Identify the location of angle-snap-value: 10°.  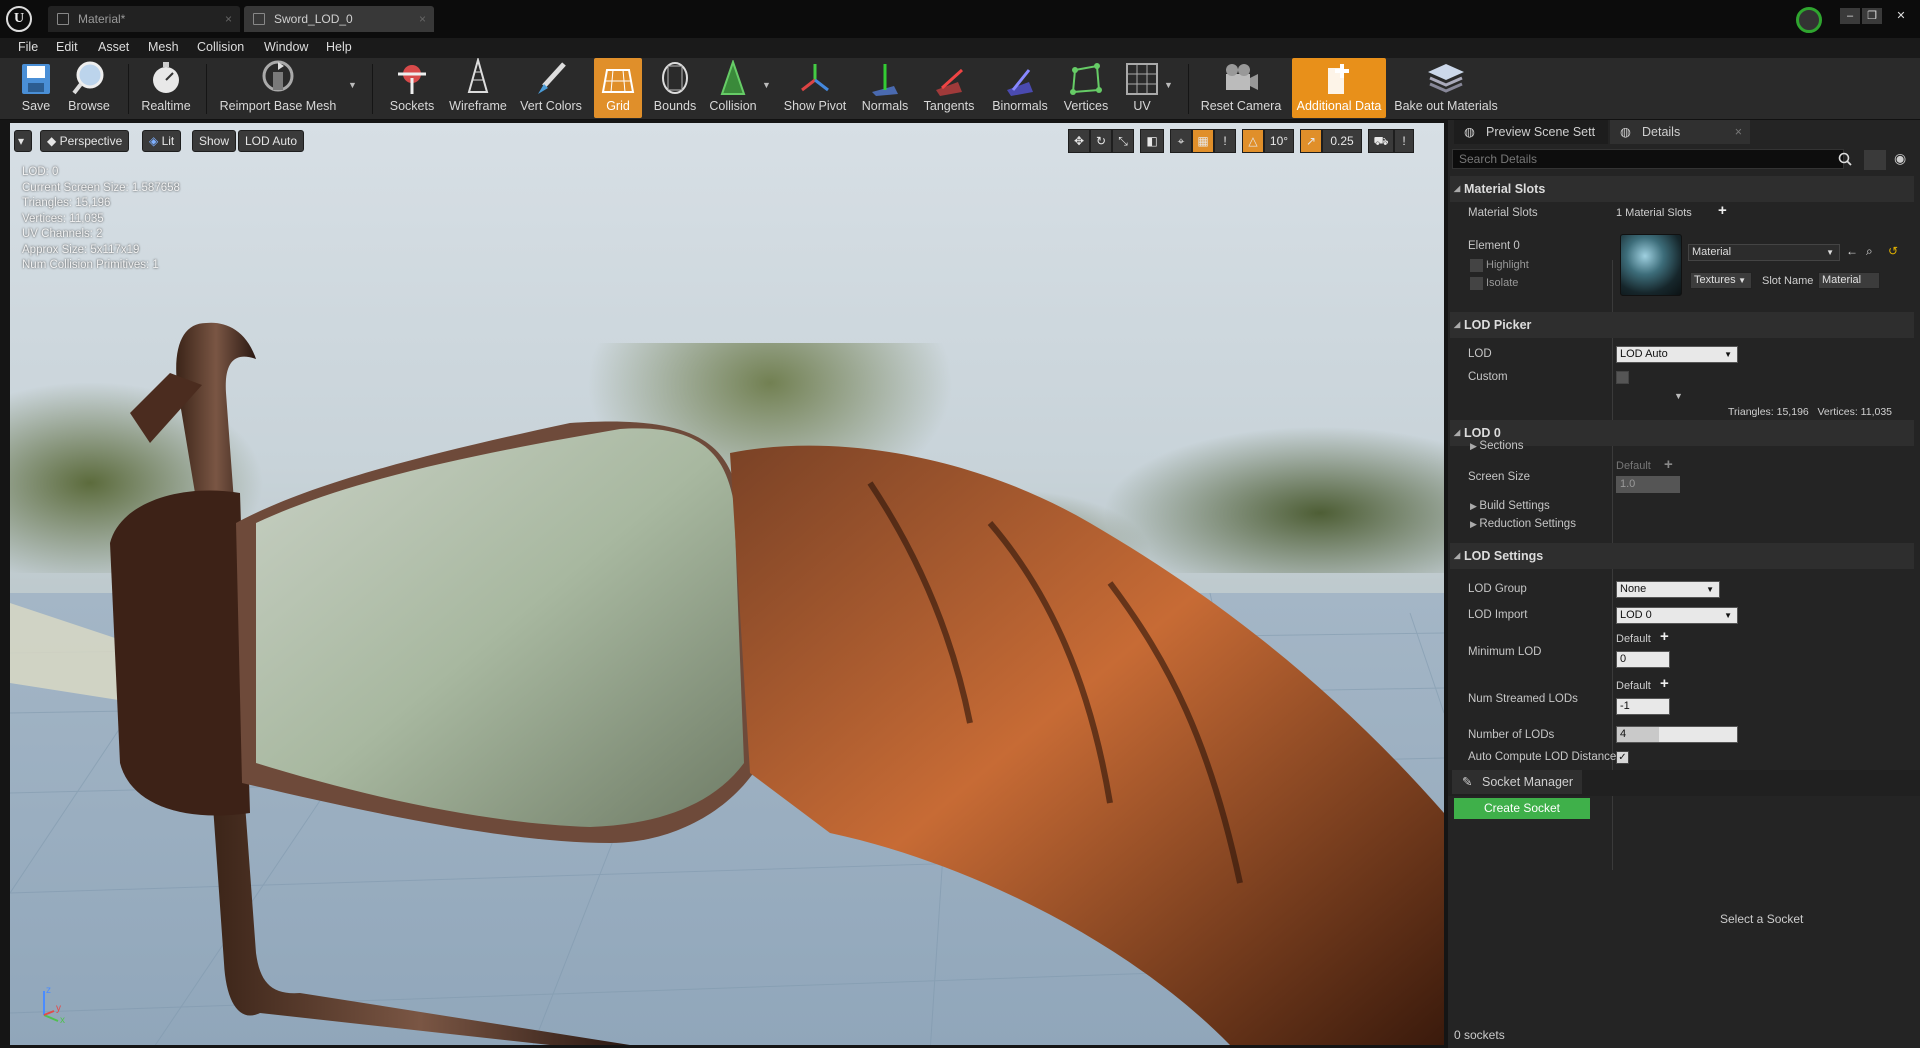
(1279, 141).